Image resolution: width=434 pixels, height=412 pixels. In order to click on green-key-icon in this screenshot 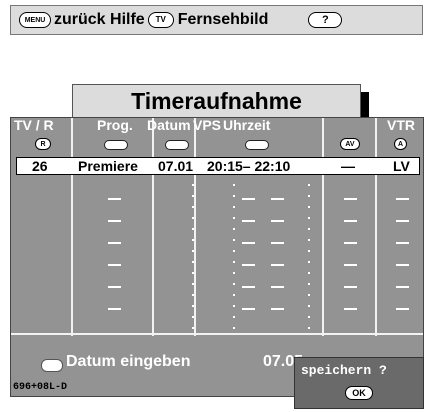, I will do `click(177, 145)`.